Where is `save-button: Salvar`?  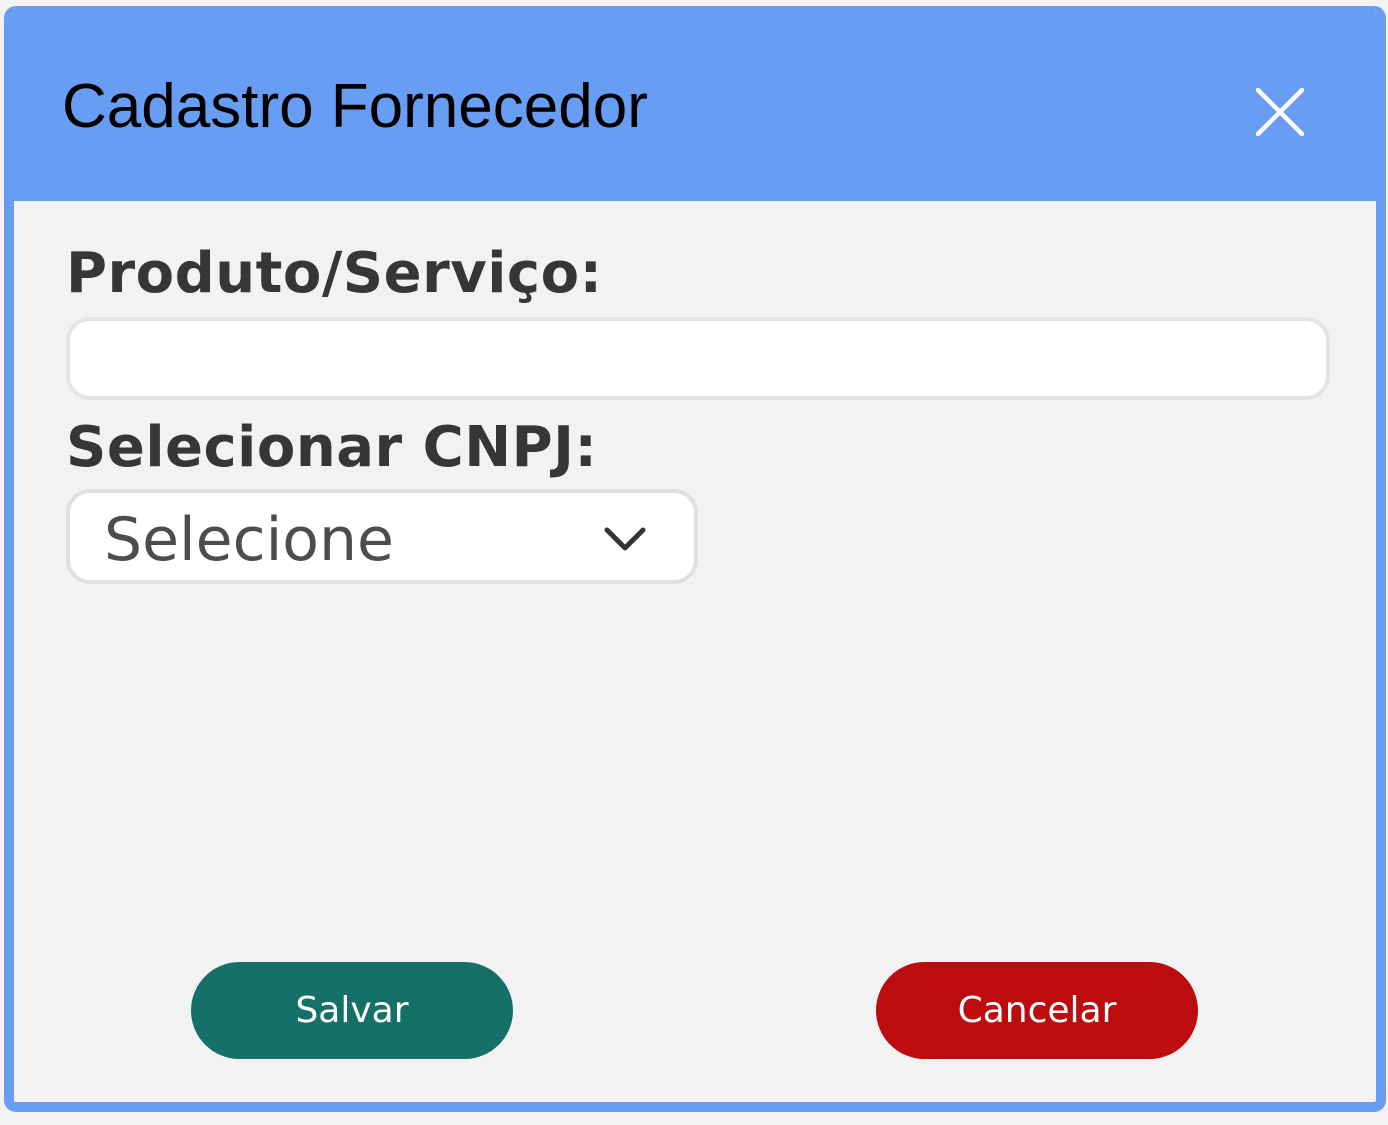 save-button: Salvar is located at coordinates (352, 1010).